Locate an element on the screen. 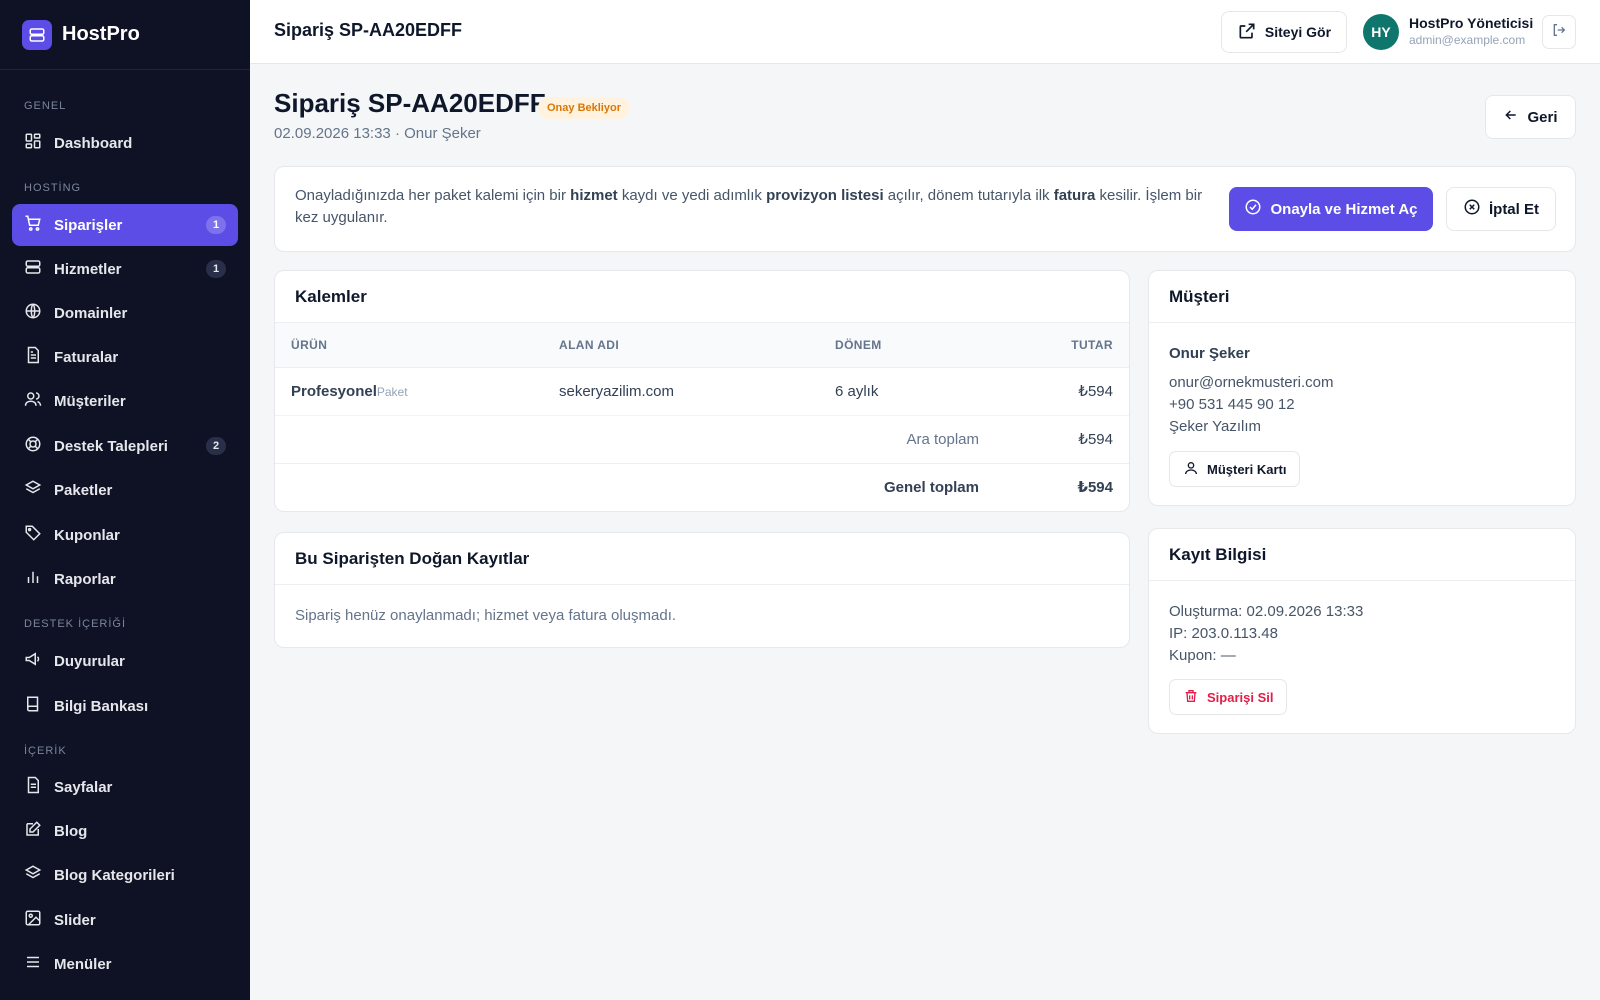 The width and height of the screenshot is (1600, 1000). cancel-order-button: İptal Et is located at coordinates (1501, 209).